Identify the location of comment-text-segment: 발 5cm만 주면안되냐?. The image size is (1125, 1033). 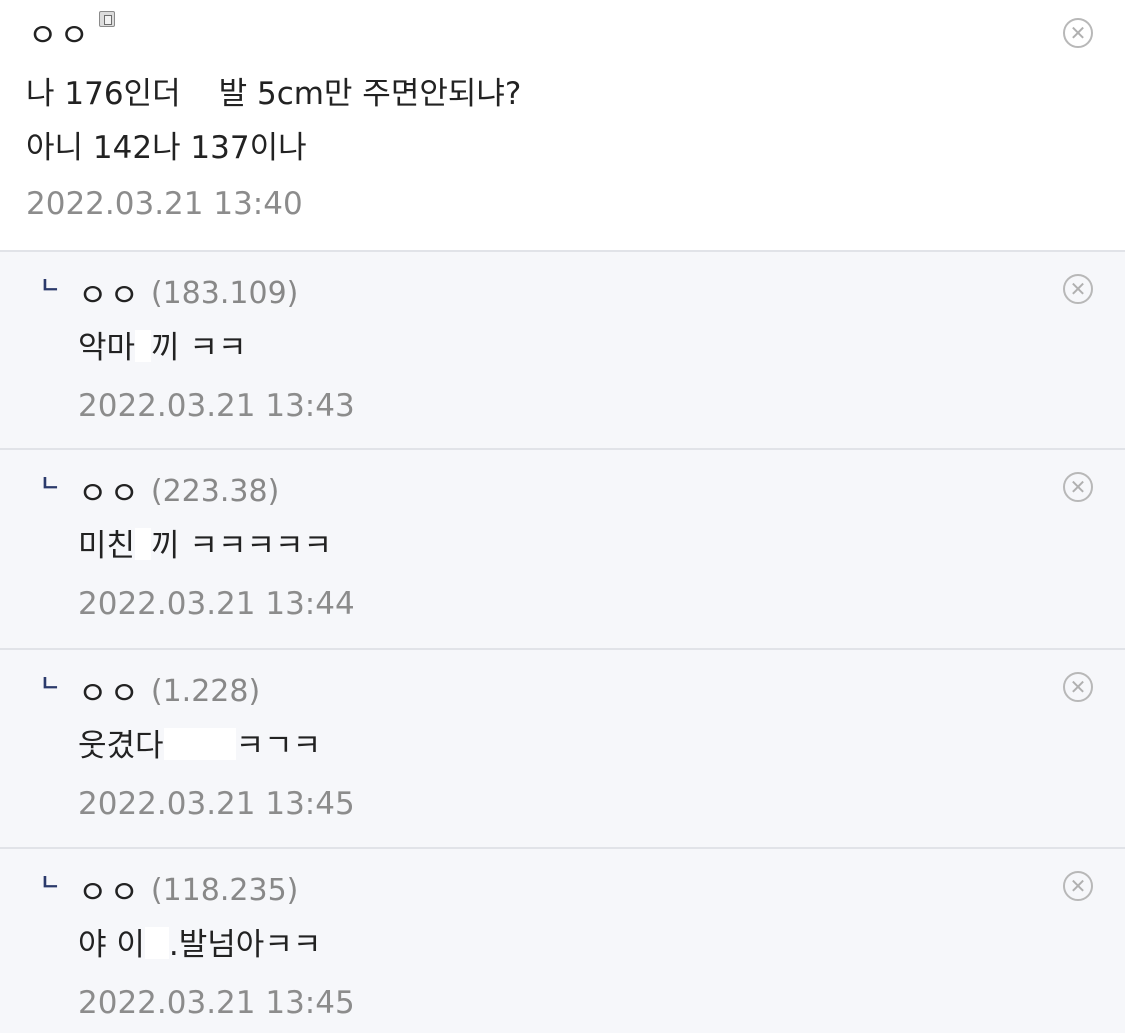
(370, 94).